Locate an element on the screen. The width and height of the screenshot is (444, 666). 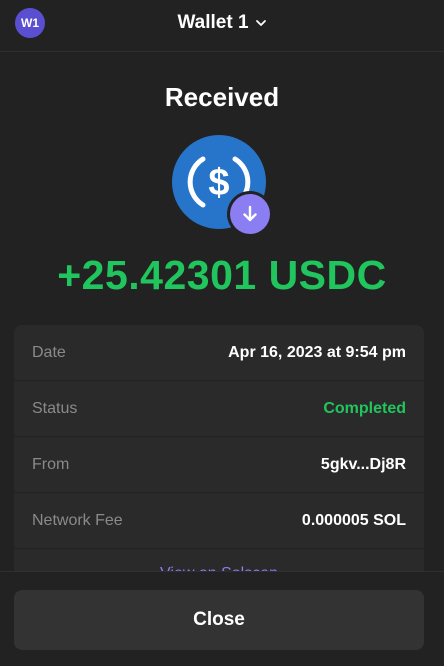
arrow-down-icon is located at coordinates (250, 214).